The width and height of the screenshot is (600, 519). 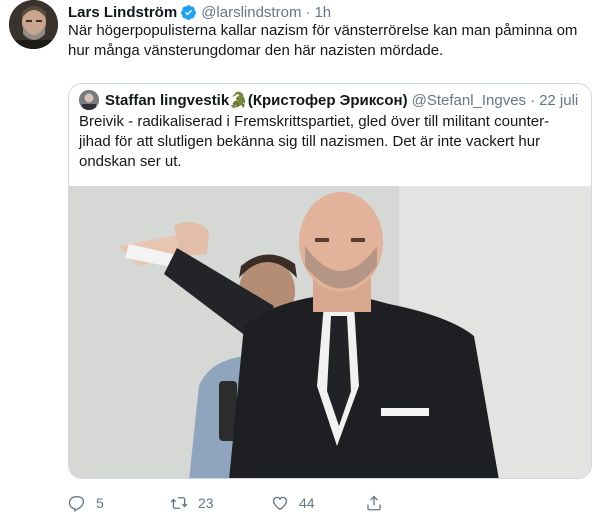 What do you see at coordinates (206, 503) in the screenshot?
I see `retweet-count: 23` at bounding box center [206, 503].